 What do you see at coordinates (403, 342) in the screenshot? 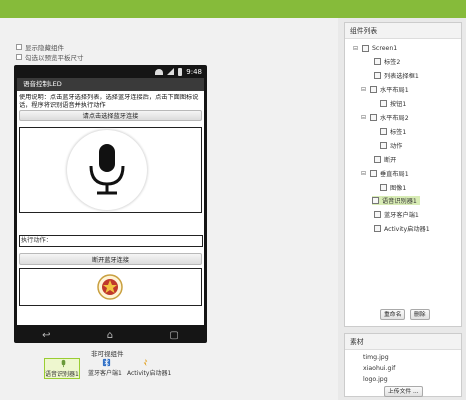
I see `media-heading: 素材` at bounding box center [403, 342].